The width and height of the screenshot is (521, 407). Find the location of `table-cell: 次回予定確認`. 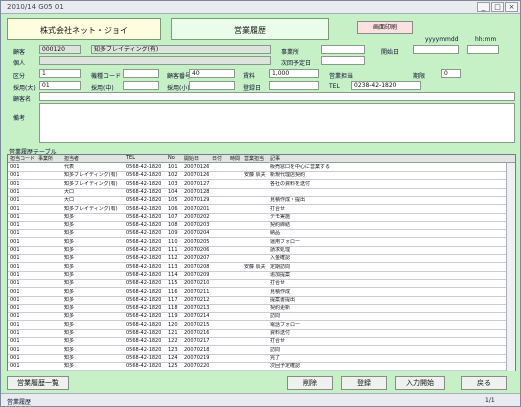

table-cell: 次回予定確認 is located at coordinates (285, 366).